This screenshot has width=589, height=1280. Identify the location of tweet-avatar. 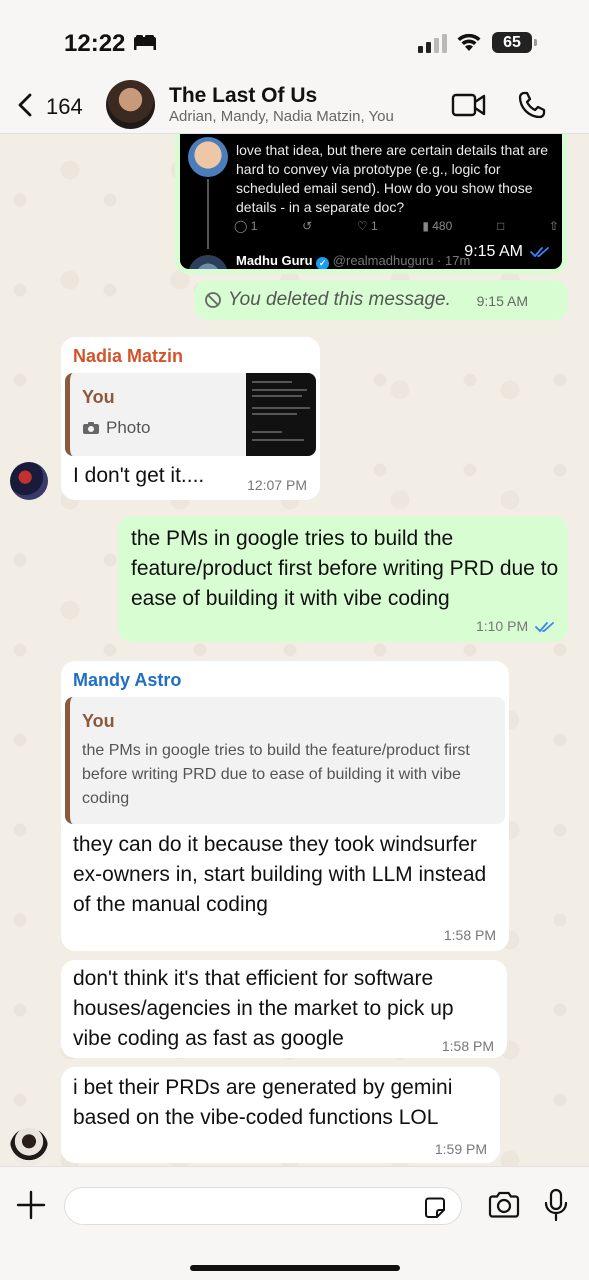
(208, 157).